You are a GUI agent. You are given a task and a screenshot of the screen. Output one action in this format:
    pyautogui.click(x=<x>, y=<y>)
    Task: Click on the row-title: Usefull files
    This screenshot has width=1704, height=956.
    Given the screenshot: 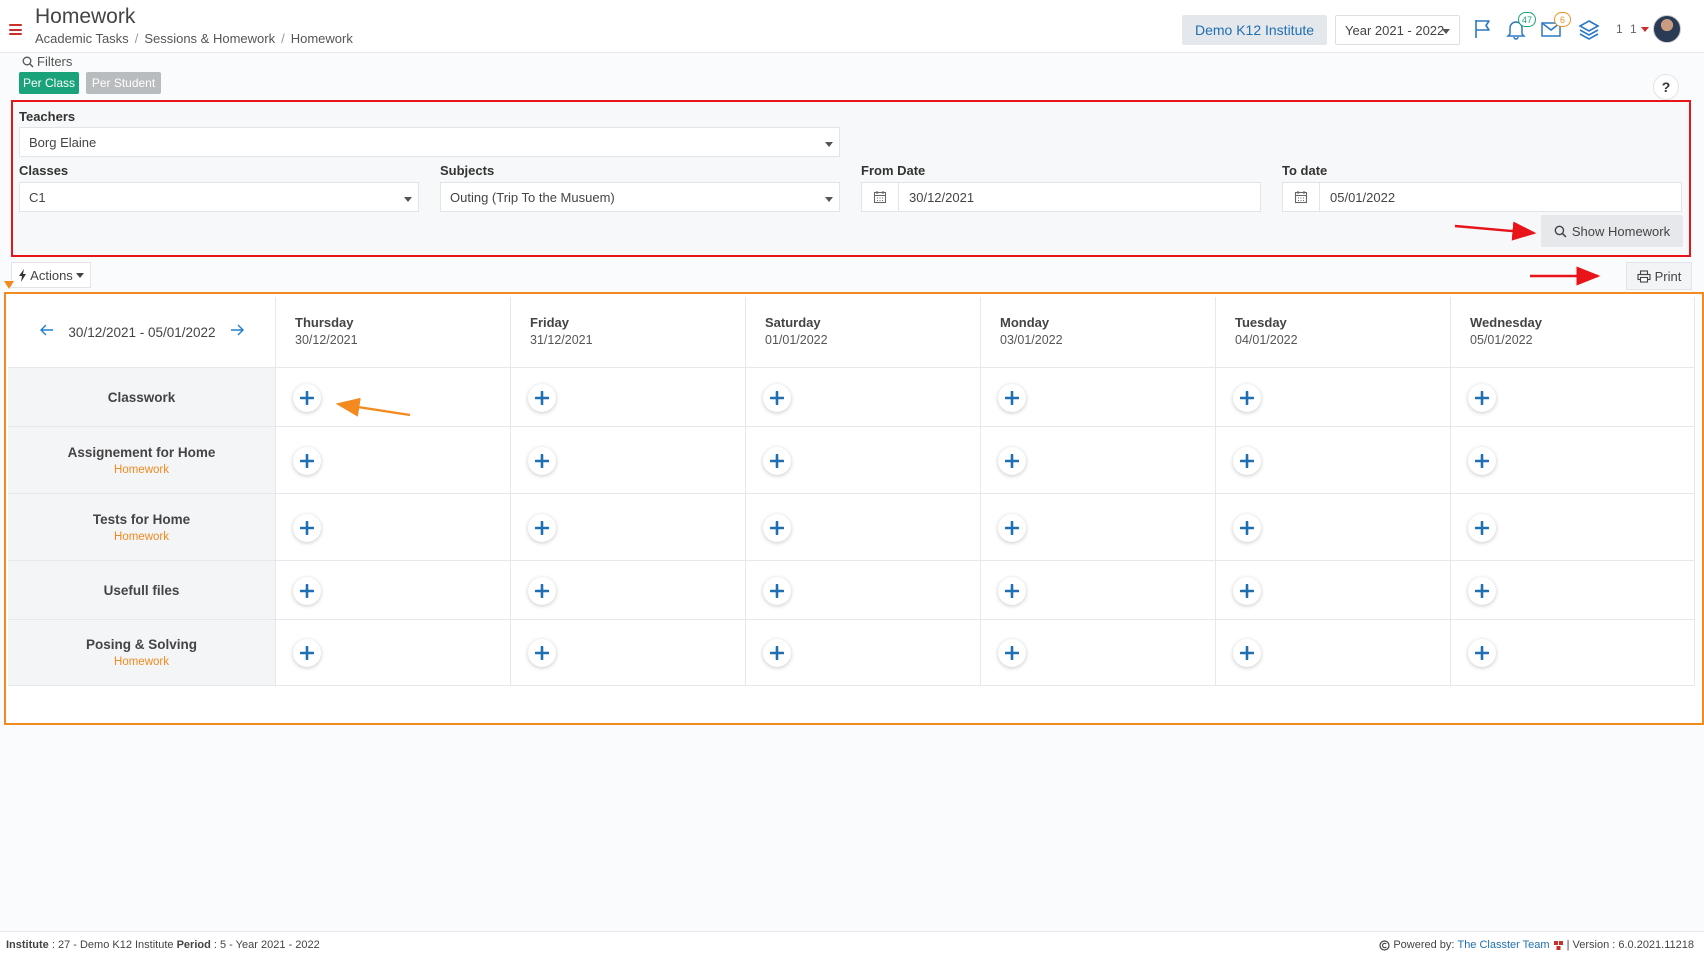 What is the action you would take?
    pyautogui.click(x=141, y=590)
    